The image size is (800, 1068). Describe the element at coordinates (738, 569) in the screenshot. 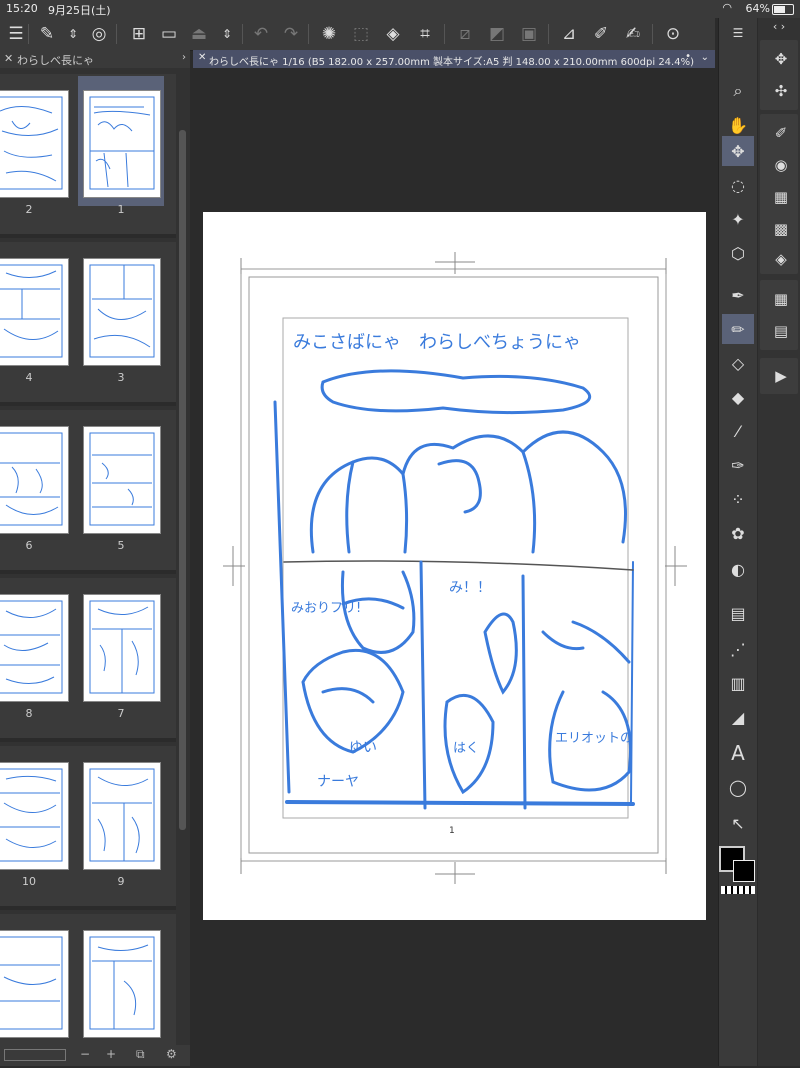

I see `blend-icon: ◐` at that location.